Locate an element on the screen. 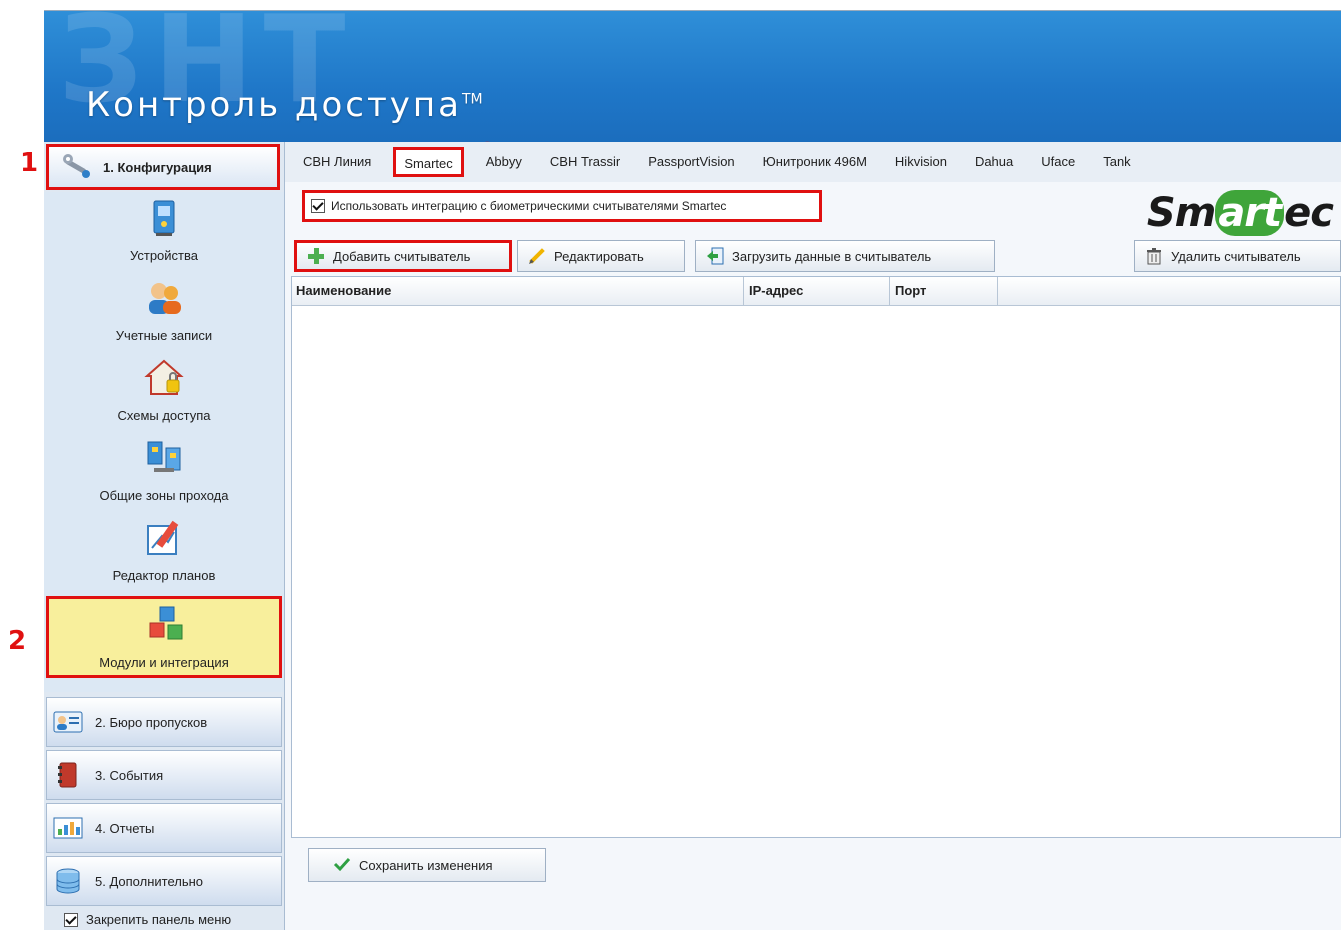 This screenshot has height=930, width=1341. sidebar-item-devices: Устройства is located at coordinates (164, 232).